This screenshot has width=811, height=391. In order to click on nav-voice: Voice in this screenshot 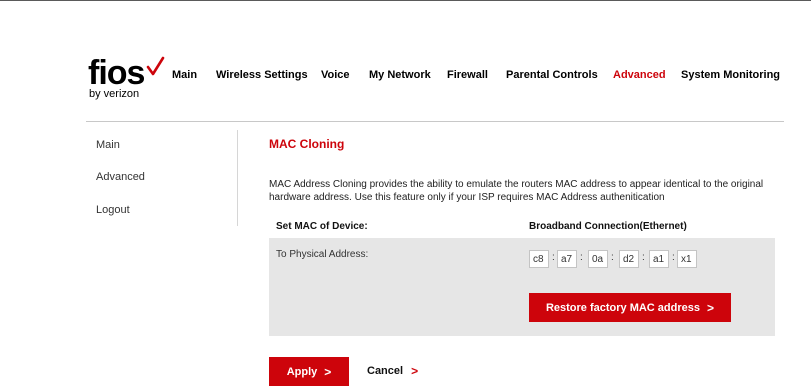, I will do `click(335, 75)`.